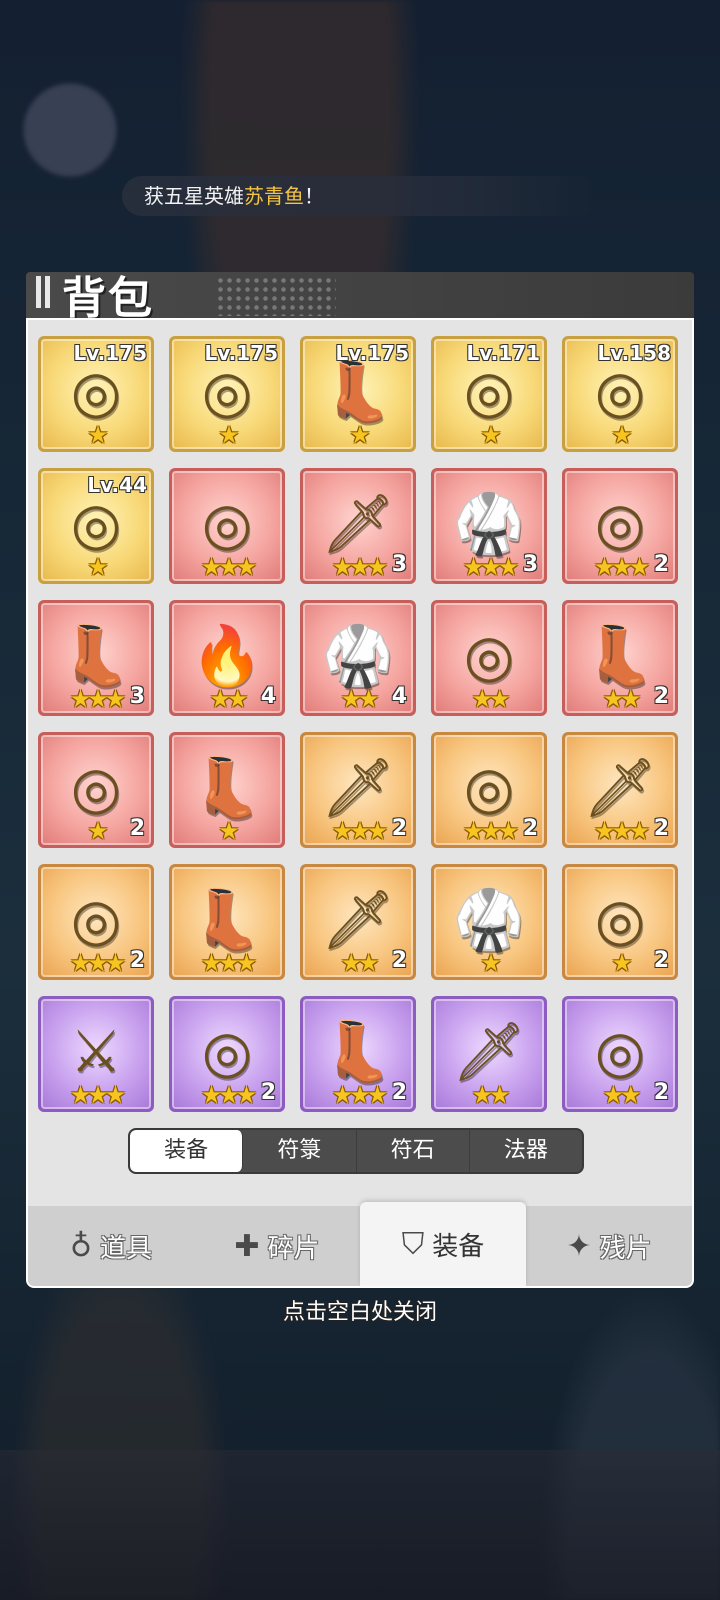 Image resolution: width=720 pixels, height=1600 pixels. I want to click on main-tab-label: 残片, so click(625, 1248).